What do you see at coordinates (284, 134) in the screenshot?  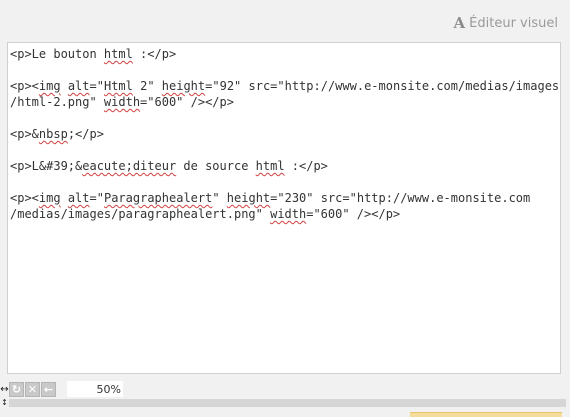 I see `code-line: <p>&nbsp;</p>` at bounding box center [284, 134].